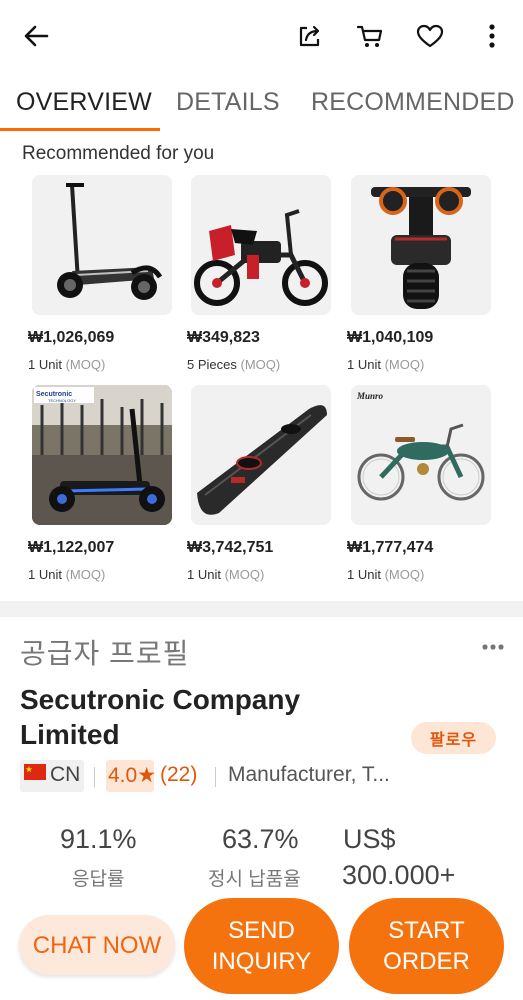 The height and width of the screenshot is (1000, 523). What do you see at coordinates (426, 930) in the screenshot?
I see `start-order-line1: START` at bounding box center [426, 930].